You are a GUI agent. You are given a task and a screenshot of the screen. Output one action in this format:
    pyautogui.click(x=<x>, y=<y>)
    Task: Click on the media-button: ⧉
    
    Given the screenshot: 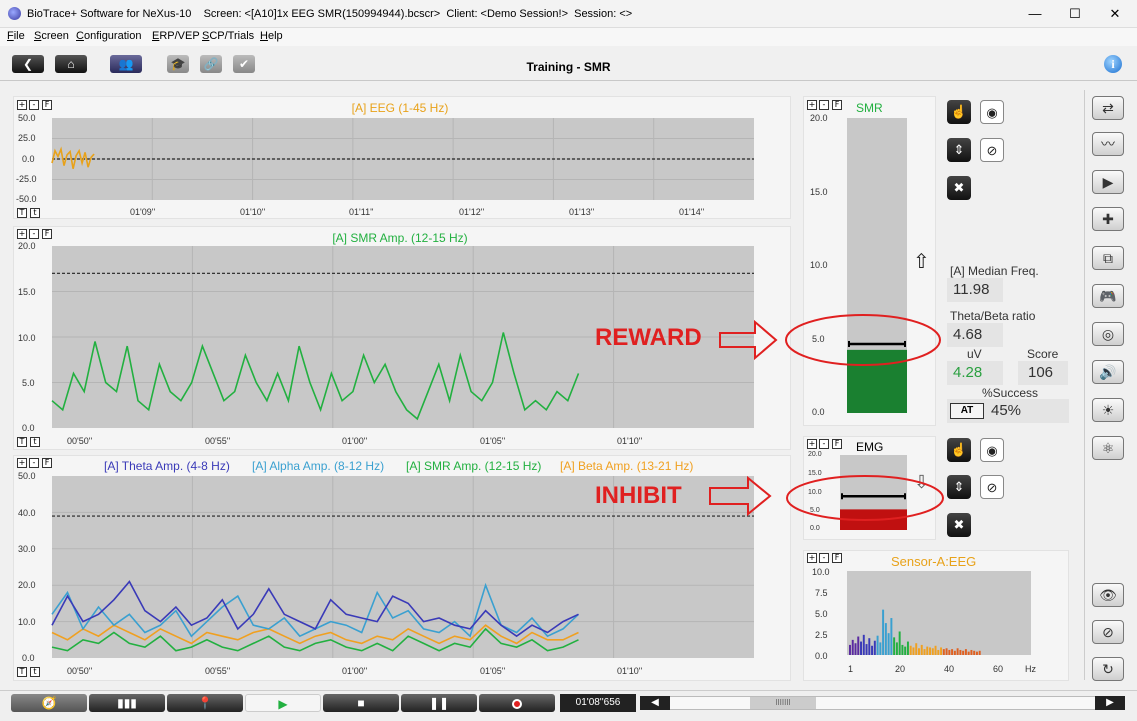 What is the action you would take?
    pyautogui.click(x=1108, y=258)
    